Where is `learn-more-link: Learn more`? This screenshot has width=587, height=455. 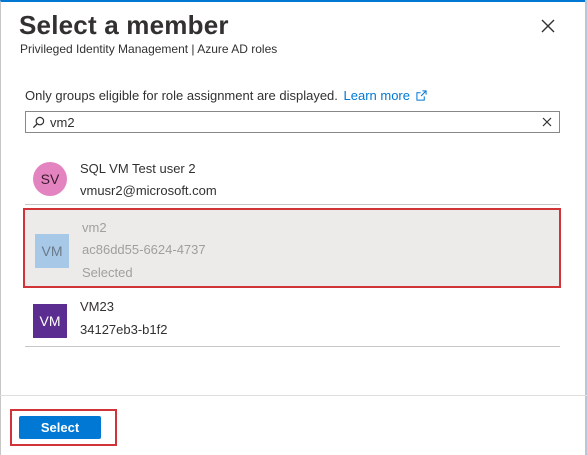 learn-more-link: Learn more is located at coordinates (385, 95).